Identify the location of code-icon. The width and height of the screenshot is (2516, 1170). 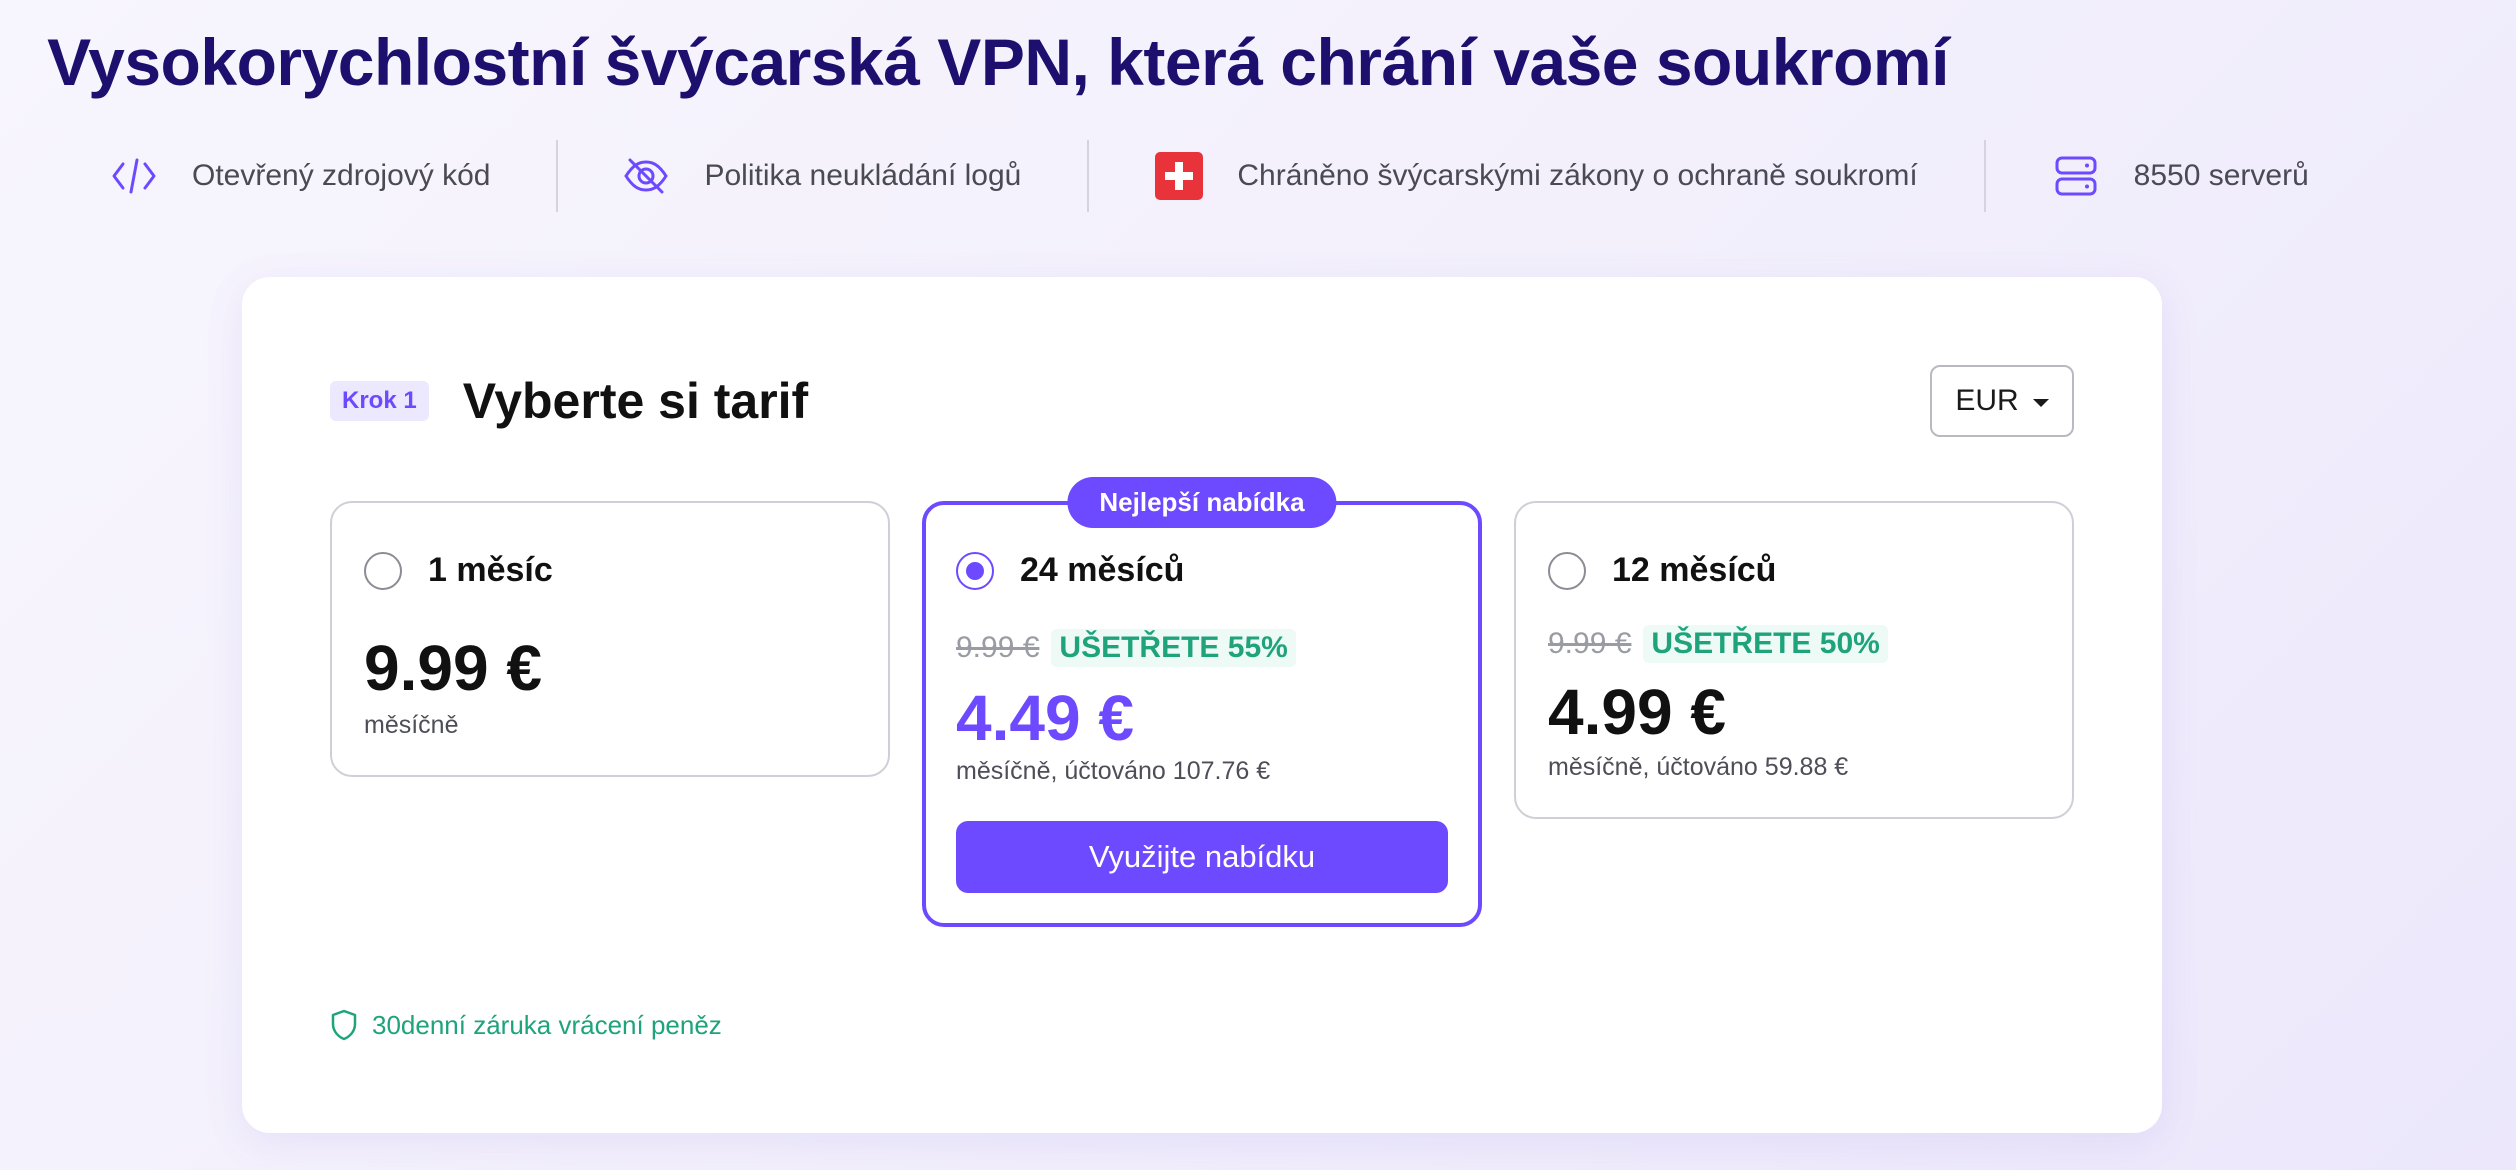
(134, 176).